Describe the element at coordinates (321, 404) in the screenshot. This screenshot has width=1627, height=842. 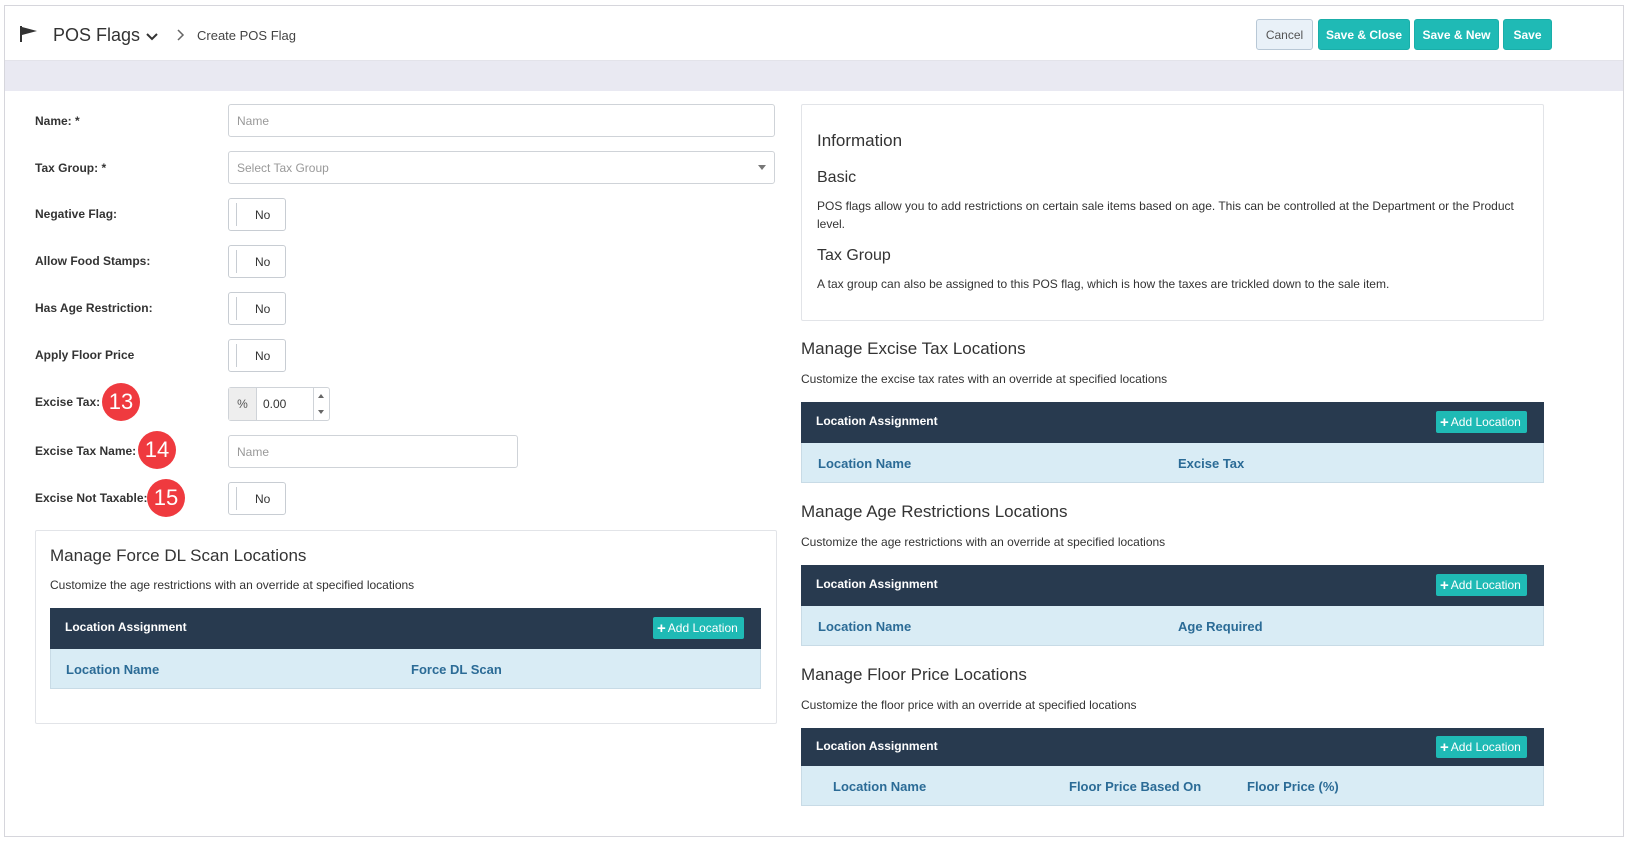
I see `number-spinner` at that location.